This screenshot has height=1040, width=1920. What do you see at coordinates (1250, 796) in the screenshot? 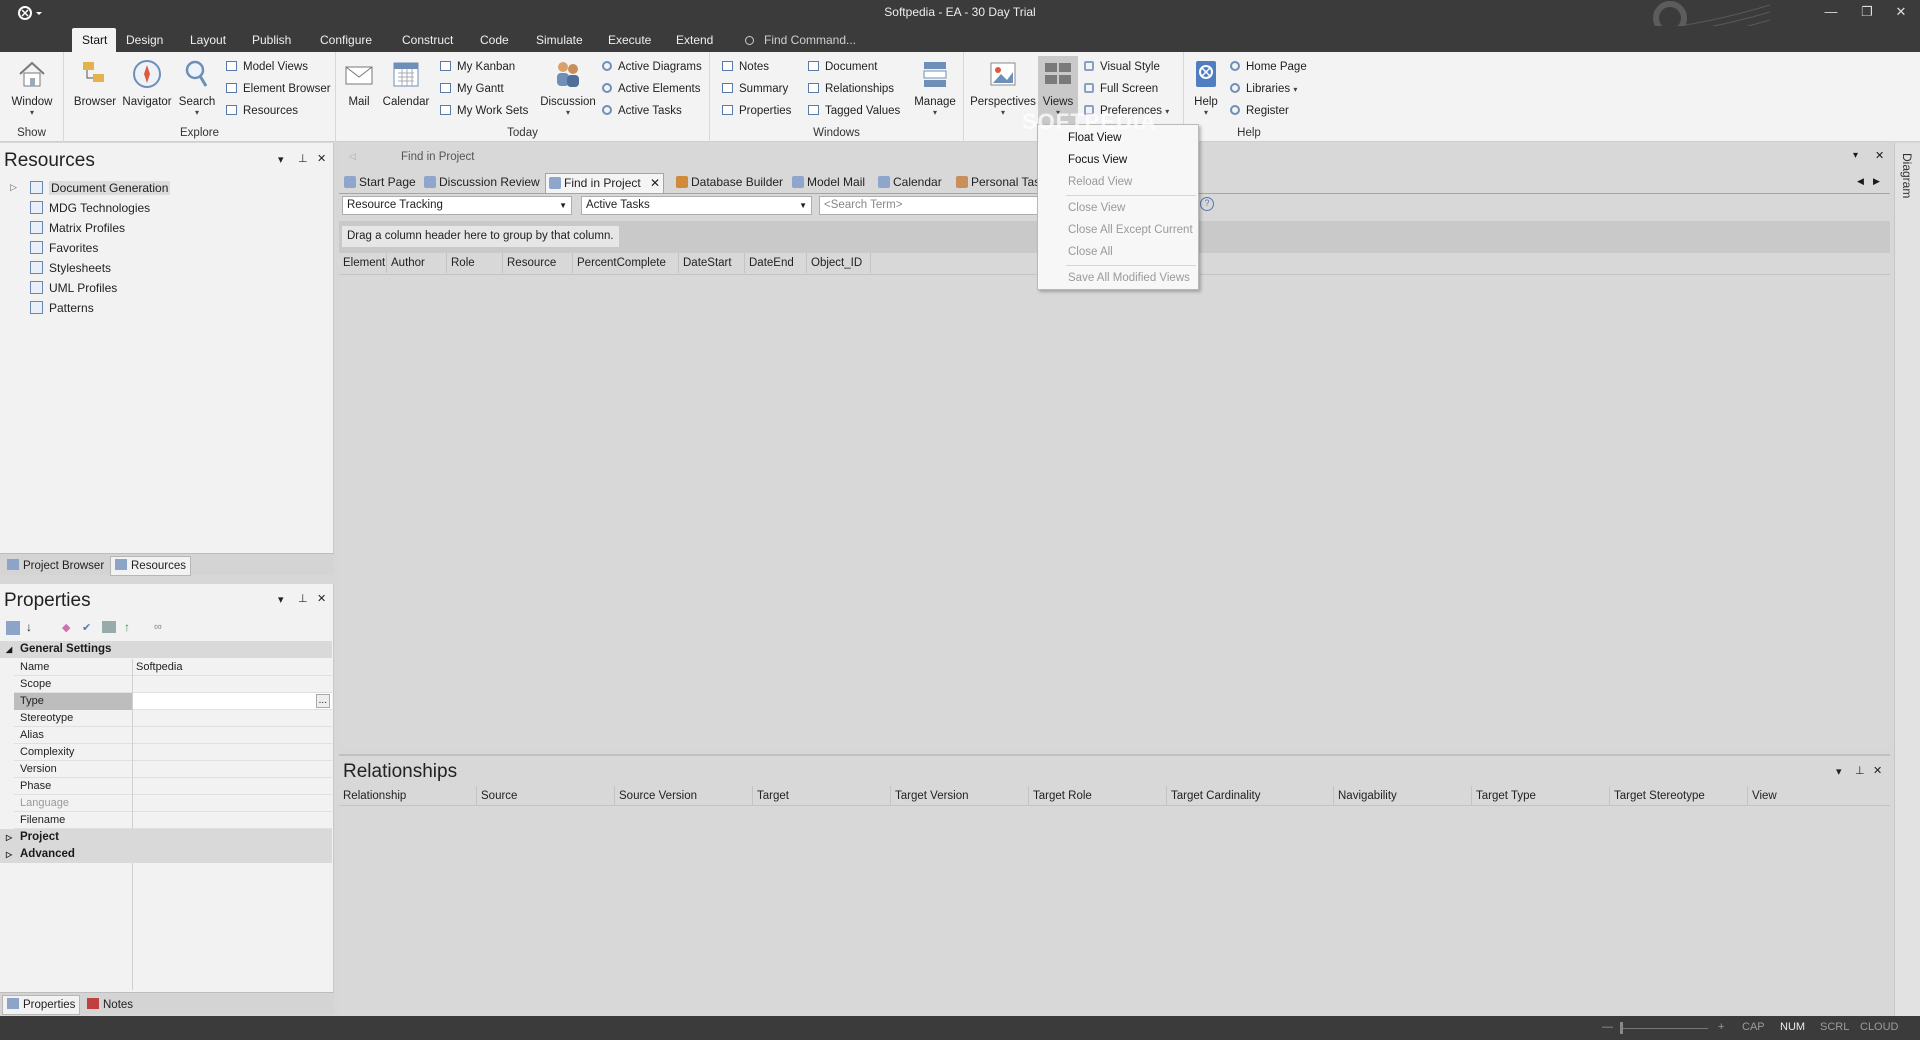
I see `column-header-target-cardinality: Target Cardinality` at bounding box center [1250, 796].